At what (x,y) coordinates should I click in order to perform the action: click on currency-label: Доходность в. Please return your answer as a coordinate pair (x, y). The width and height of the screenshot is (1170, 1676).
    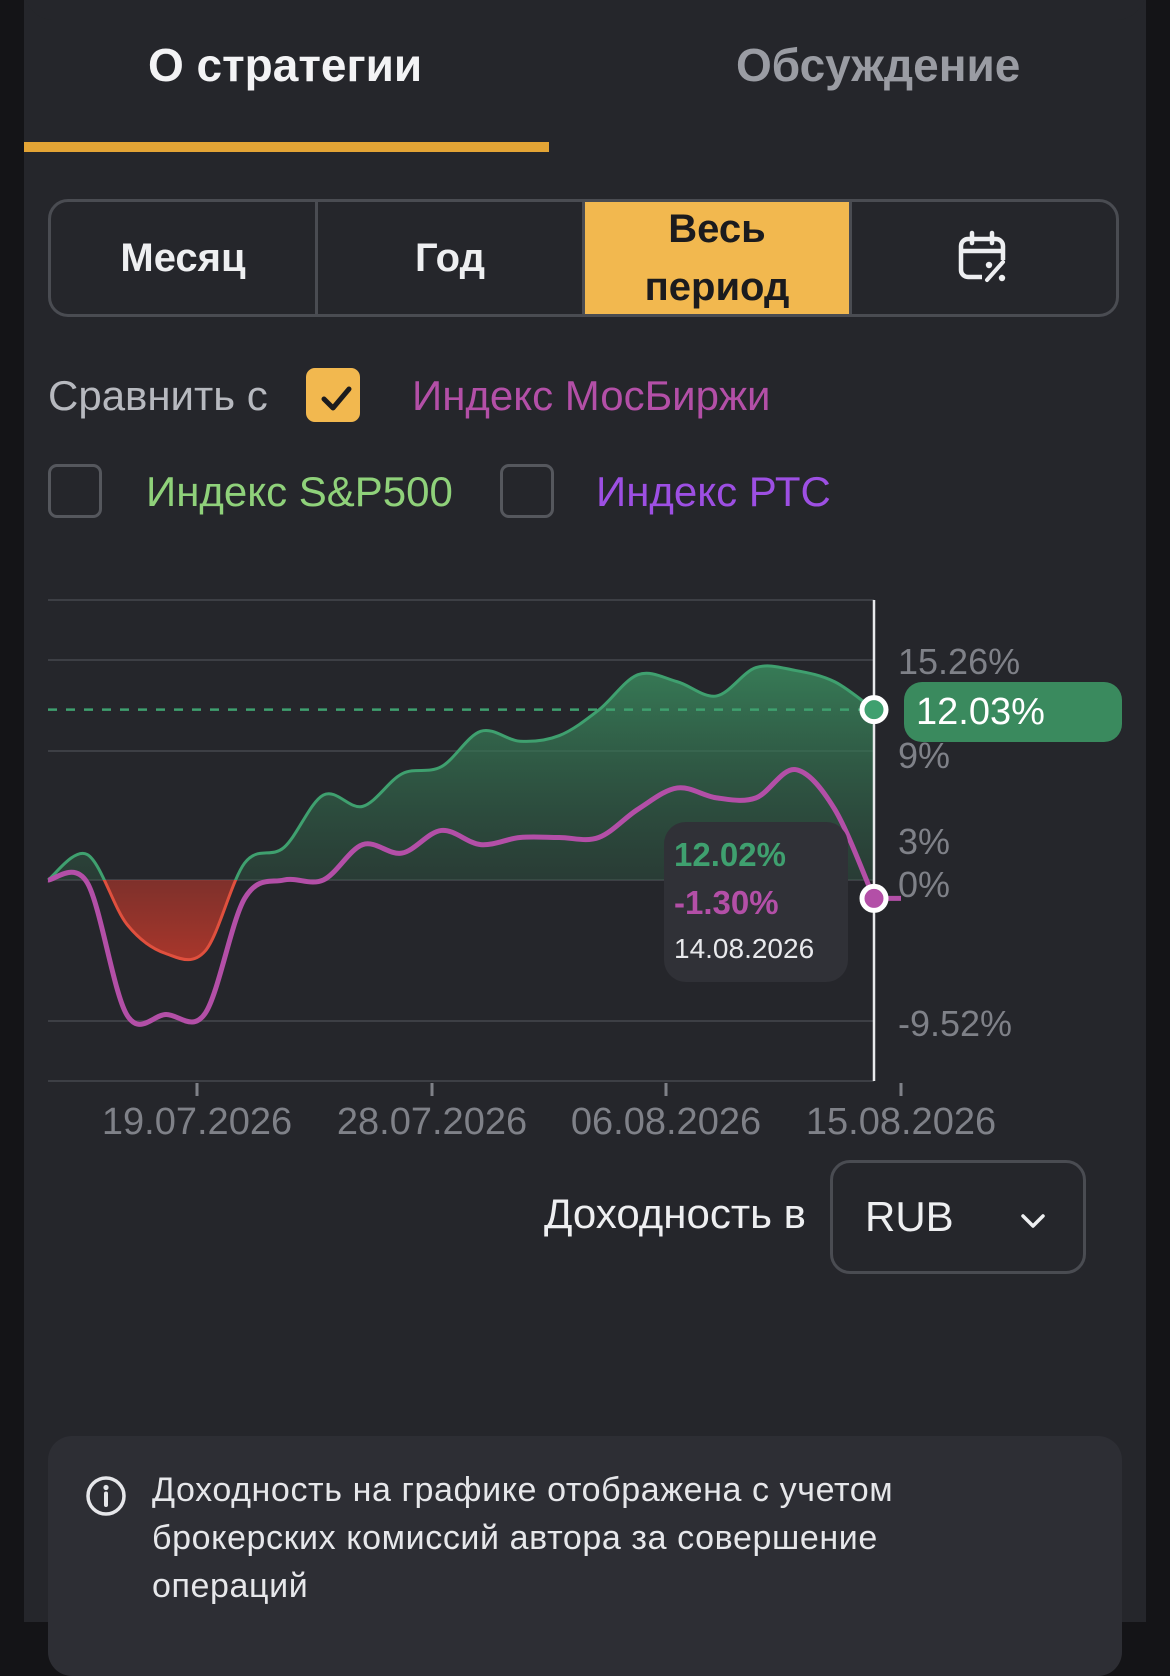
    Looking at the image, I should click on (675, 1213).